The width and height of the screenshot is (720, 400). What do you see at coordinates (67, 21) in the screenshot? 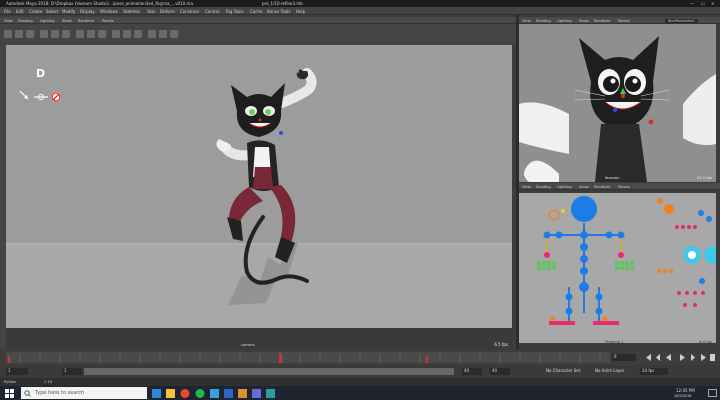
I see `panel-menu-show: Show` at bounding box center [67, 21].